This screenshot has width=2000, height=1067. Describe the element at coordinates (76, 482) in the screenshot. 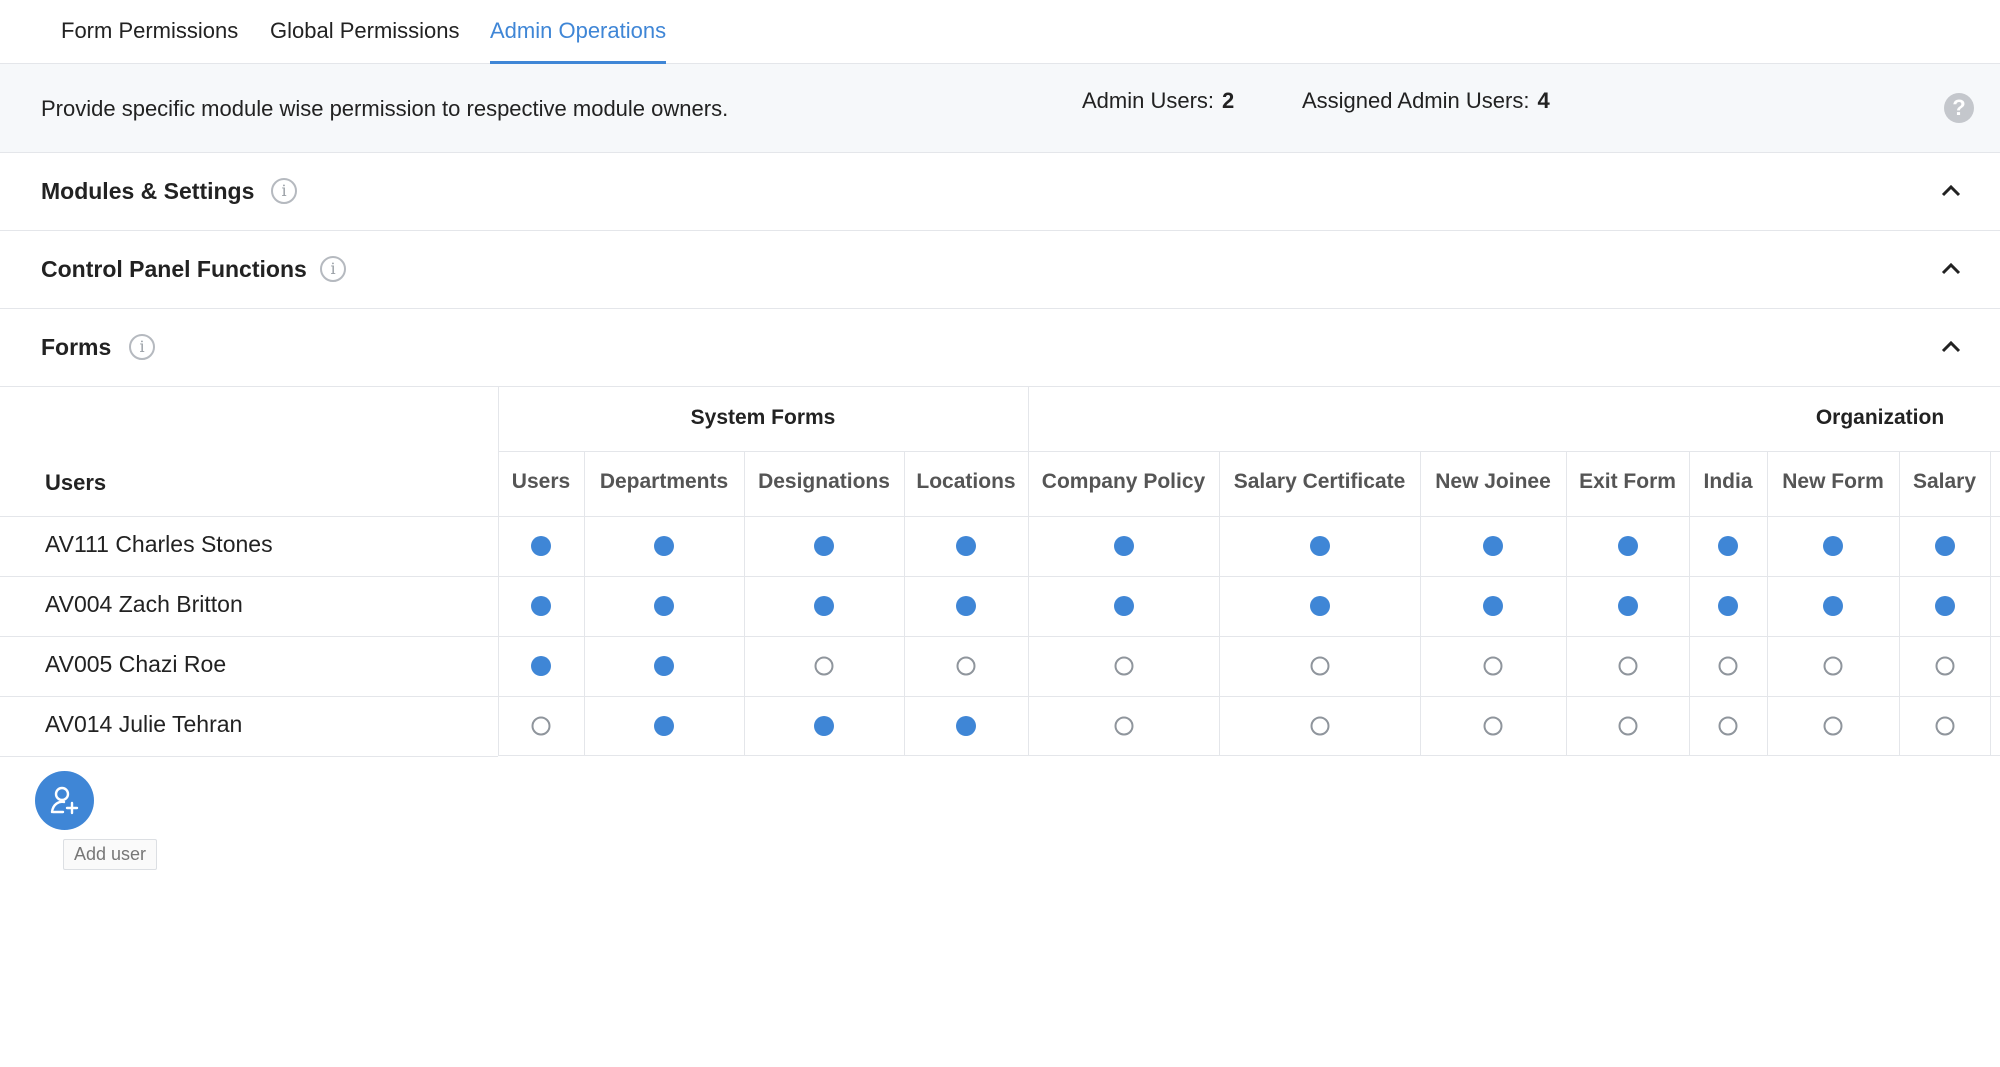

I see `users-column-header: Users` at that location.